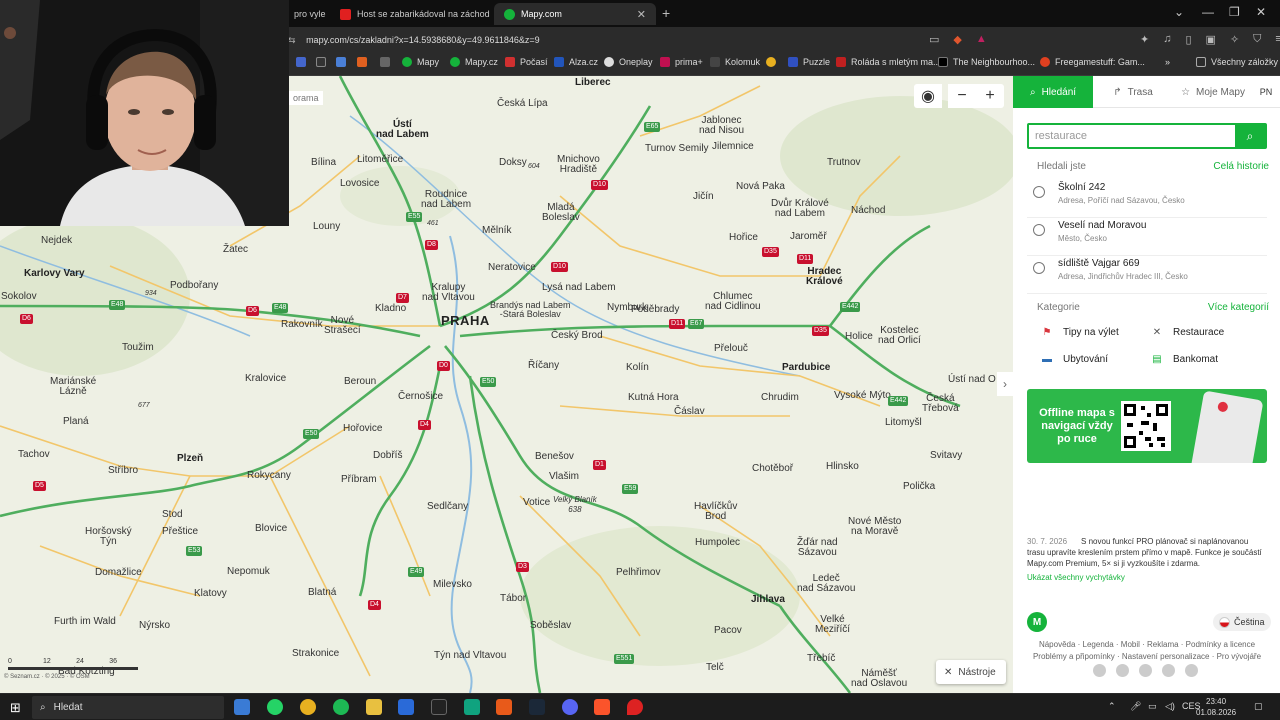 The height and width of the screenshot is (720, 1280). I want to click on bookmark-pocasi: Počasí, so click(526, 62).